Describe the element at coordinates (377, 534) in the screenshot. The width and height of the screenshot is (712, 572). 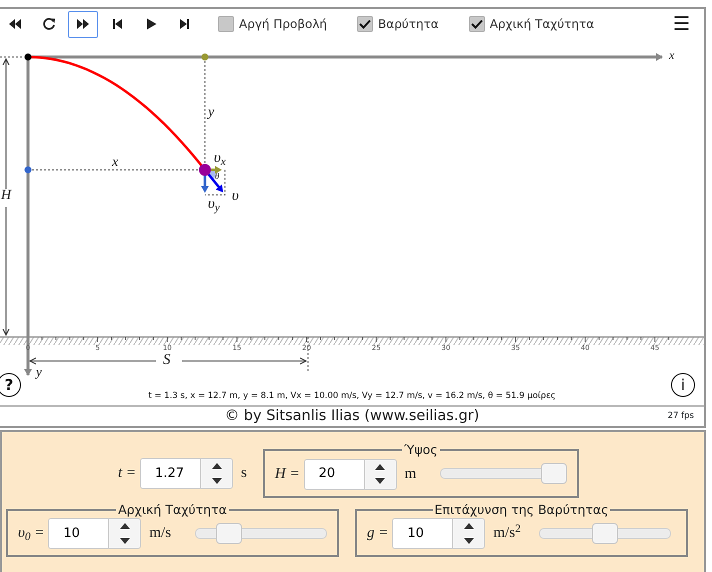
I see `variable-label: g =` at that location.